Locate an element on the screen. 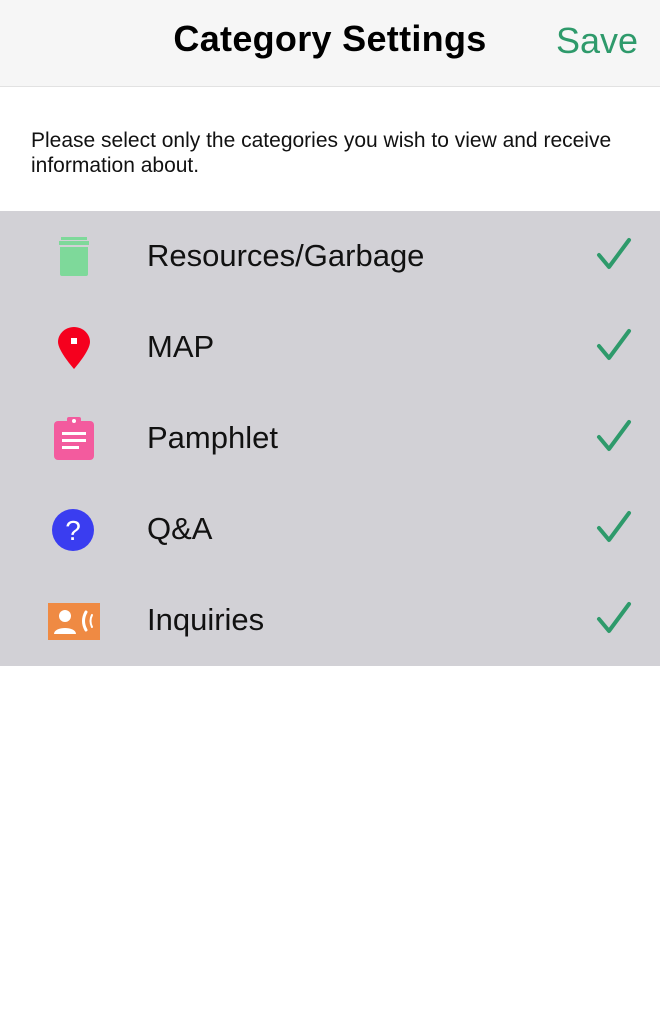  navigation-bar: Category Settings Save is located at coordinates (330, 43).